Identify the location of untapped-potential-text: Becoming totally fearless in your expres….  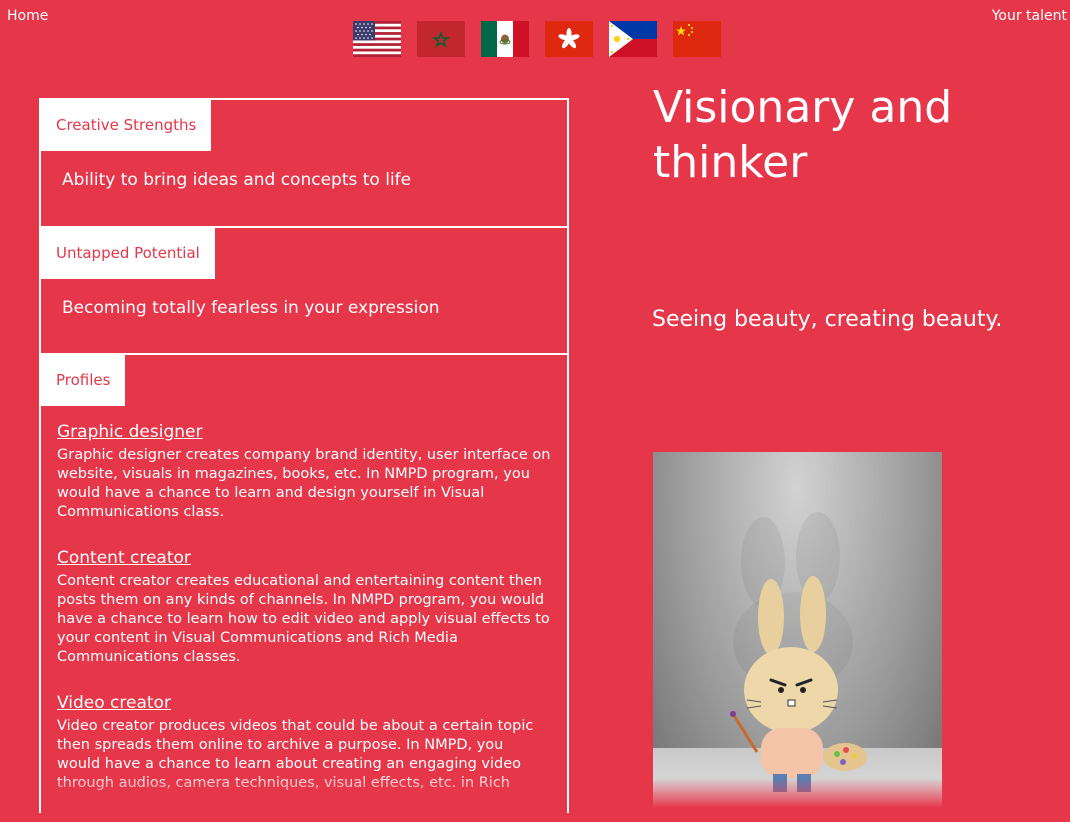
(251, 308).